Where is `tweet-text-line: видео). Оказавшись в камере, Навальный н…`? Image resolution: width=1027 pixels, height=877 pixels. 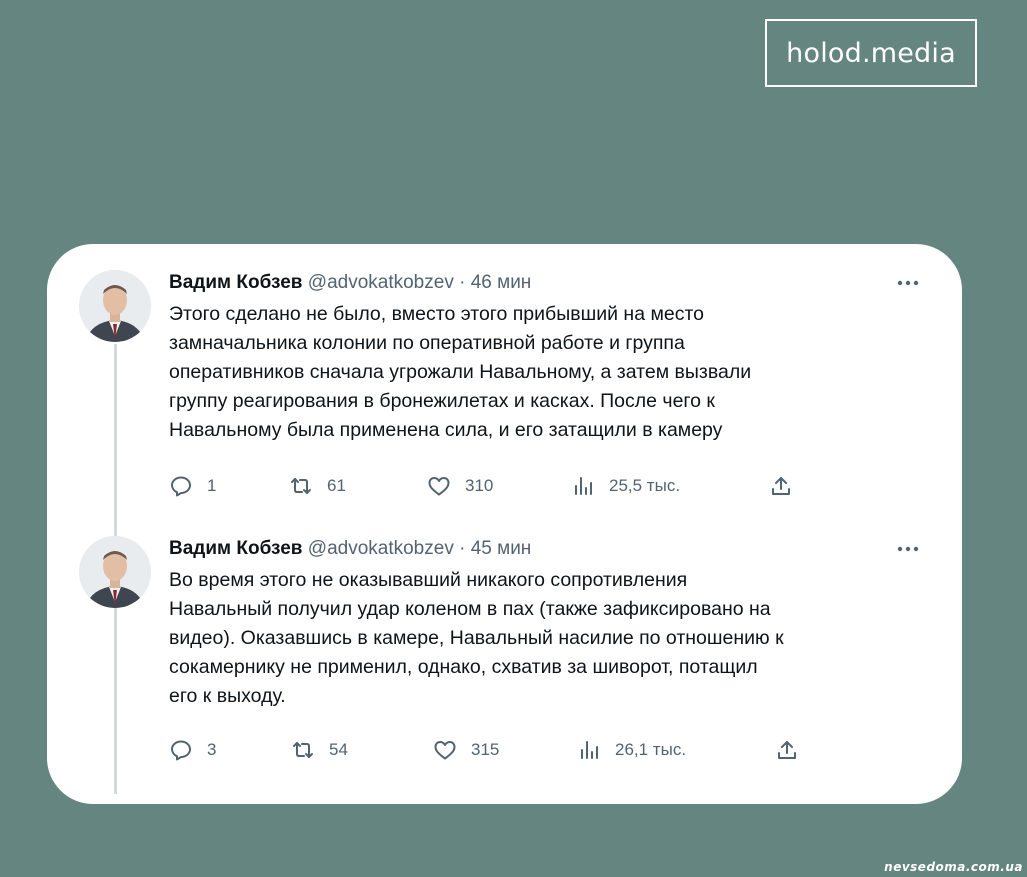
tweet-text-line: видео). Оказавшись в камере, Навальный н… is located at coordinates (476, 638).